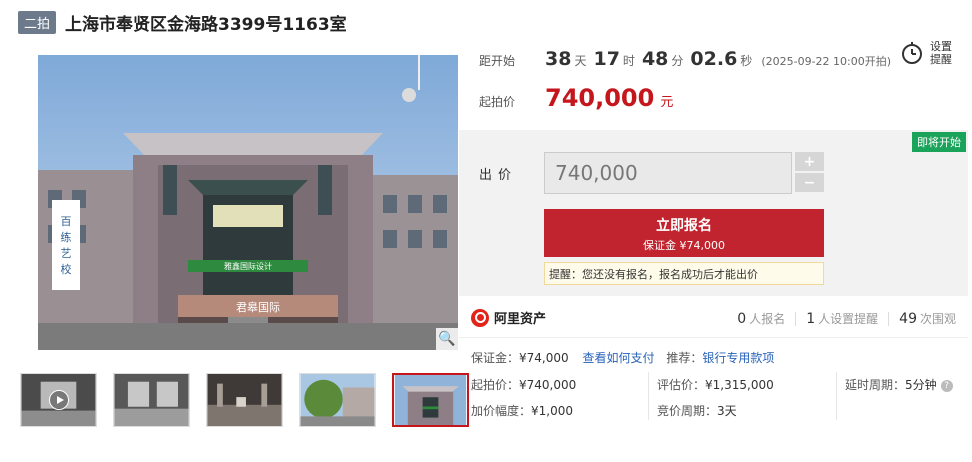  What do you see at coordinates (687, 411) in the screenshot?
I see `bid-cycle-label: 竞价周期：` at bounding box center [687, 411].